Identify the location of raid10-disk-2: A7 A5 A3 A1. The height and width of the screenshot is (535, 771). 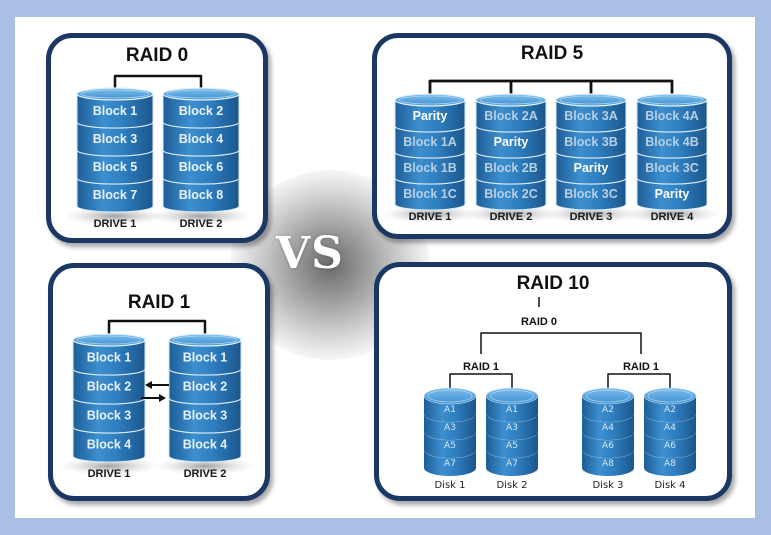
(512, 431).